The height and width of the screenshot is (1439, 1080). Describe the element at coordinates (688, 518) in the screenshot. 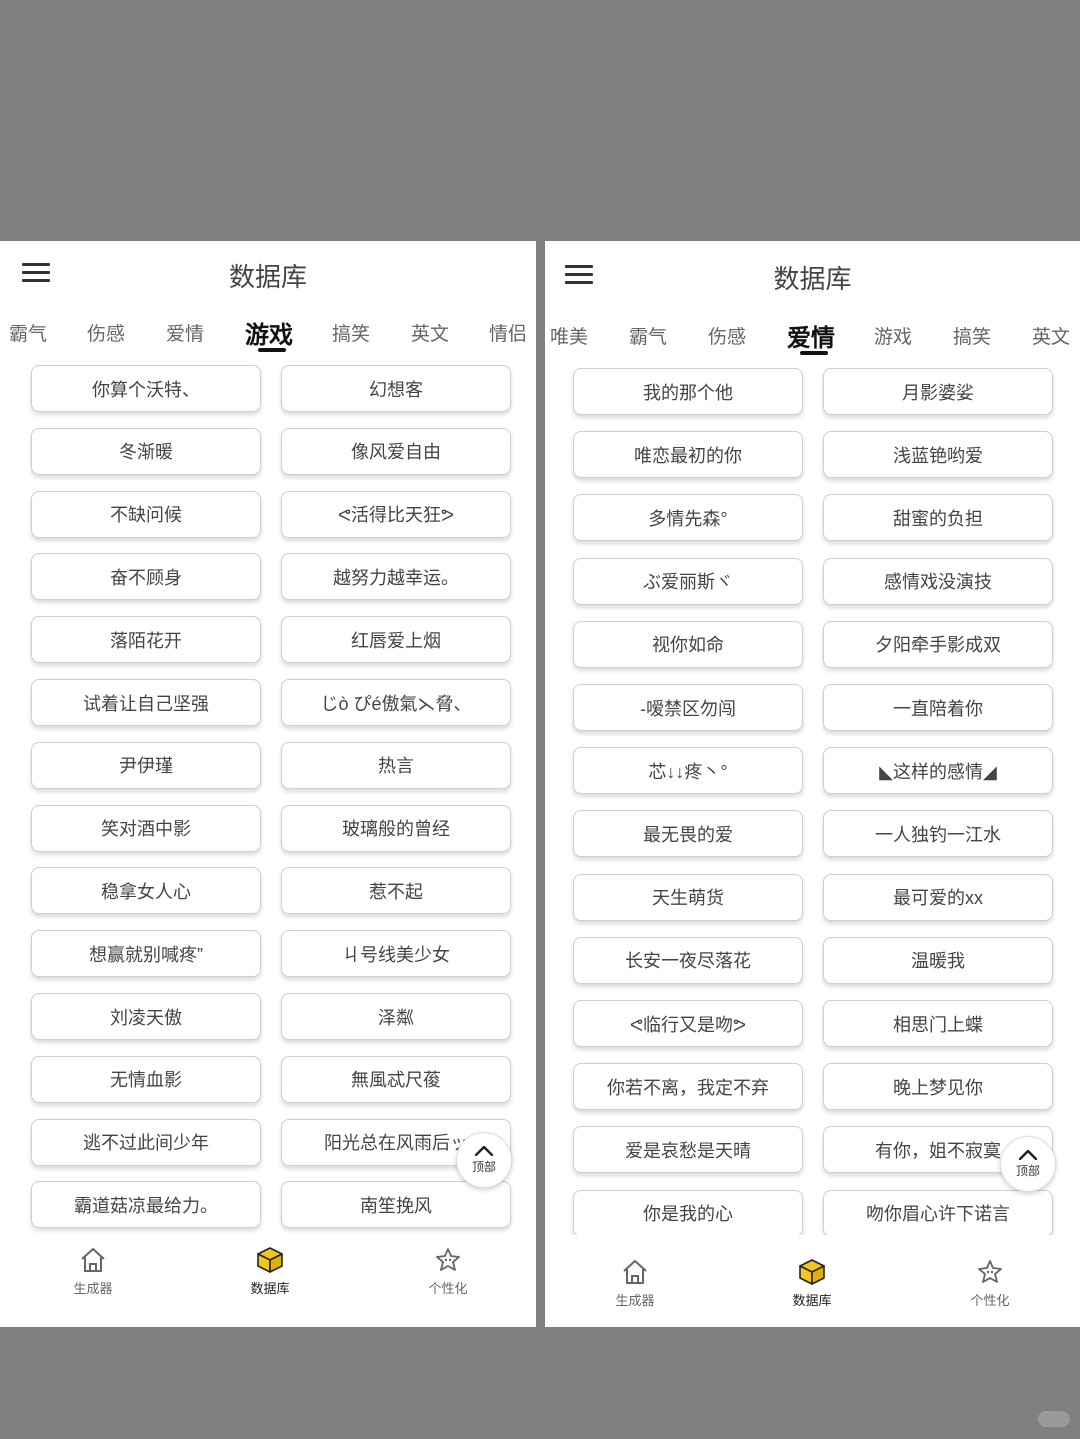

I see `name-item-button: 多情先森°` at that location.